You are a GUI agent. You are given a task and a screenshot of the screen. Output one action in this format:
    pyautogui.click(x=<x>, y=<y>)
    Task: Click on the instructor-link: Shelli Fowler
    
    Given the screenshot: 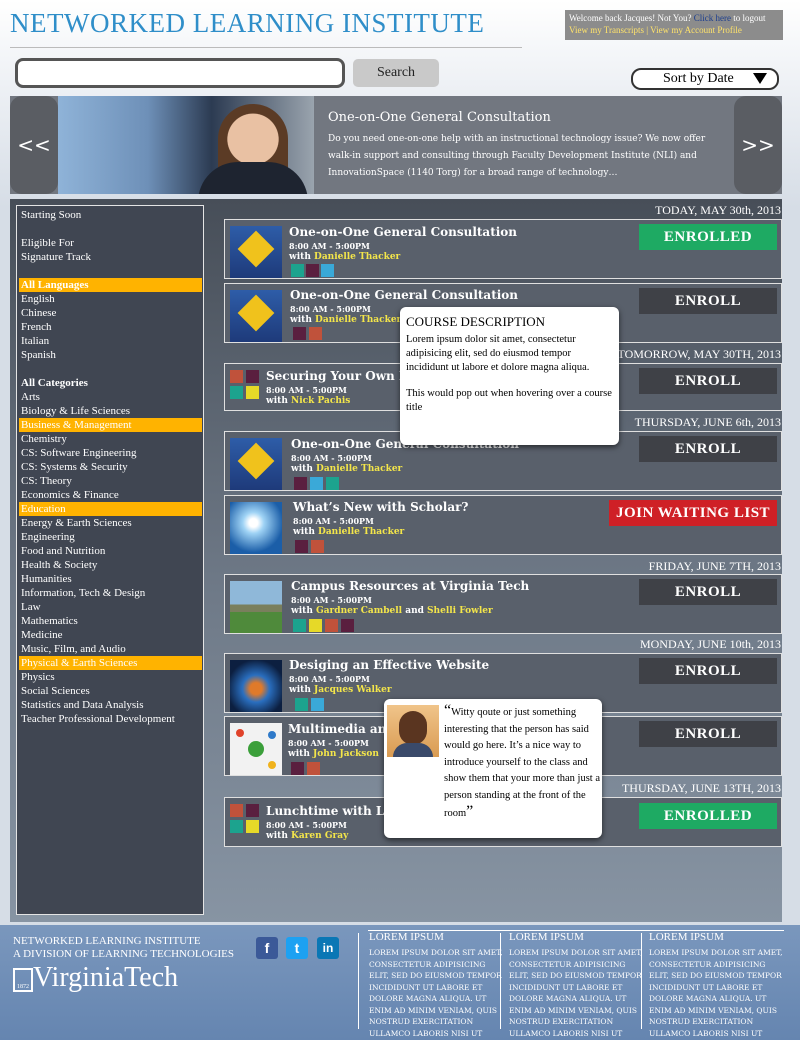 What is the action you would take?
    pyautogui.click(x=460, y=611)
    